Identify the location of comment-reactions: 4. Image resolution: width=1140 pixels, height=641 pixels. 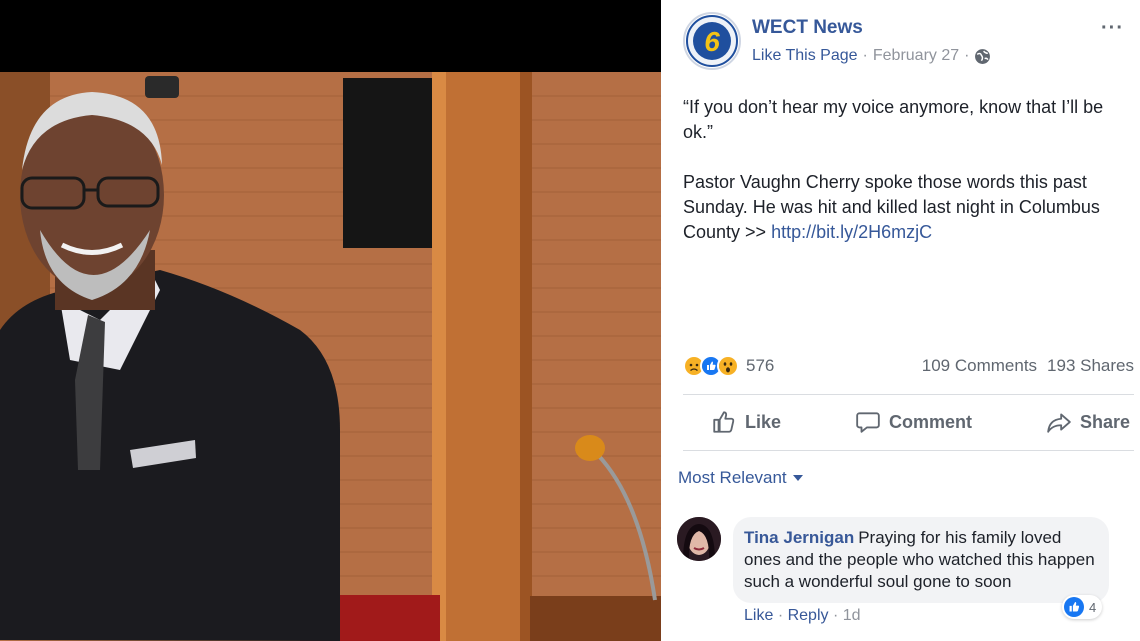
(1082, 607).